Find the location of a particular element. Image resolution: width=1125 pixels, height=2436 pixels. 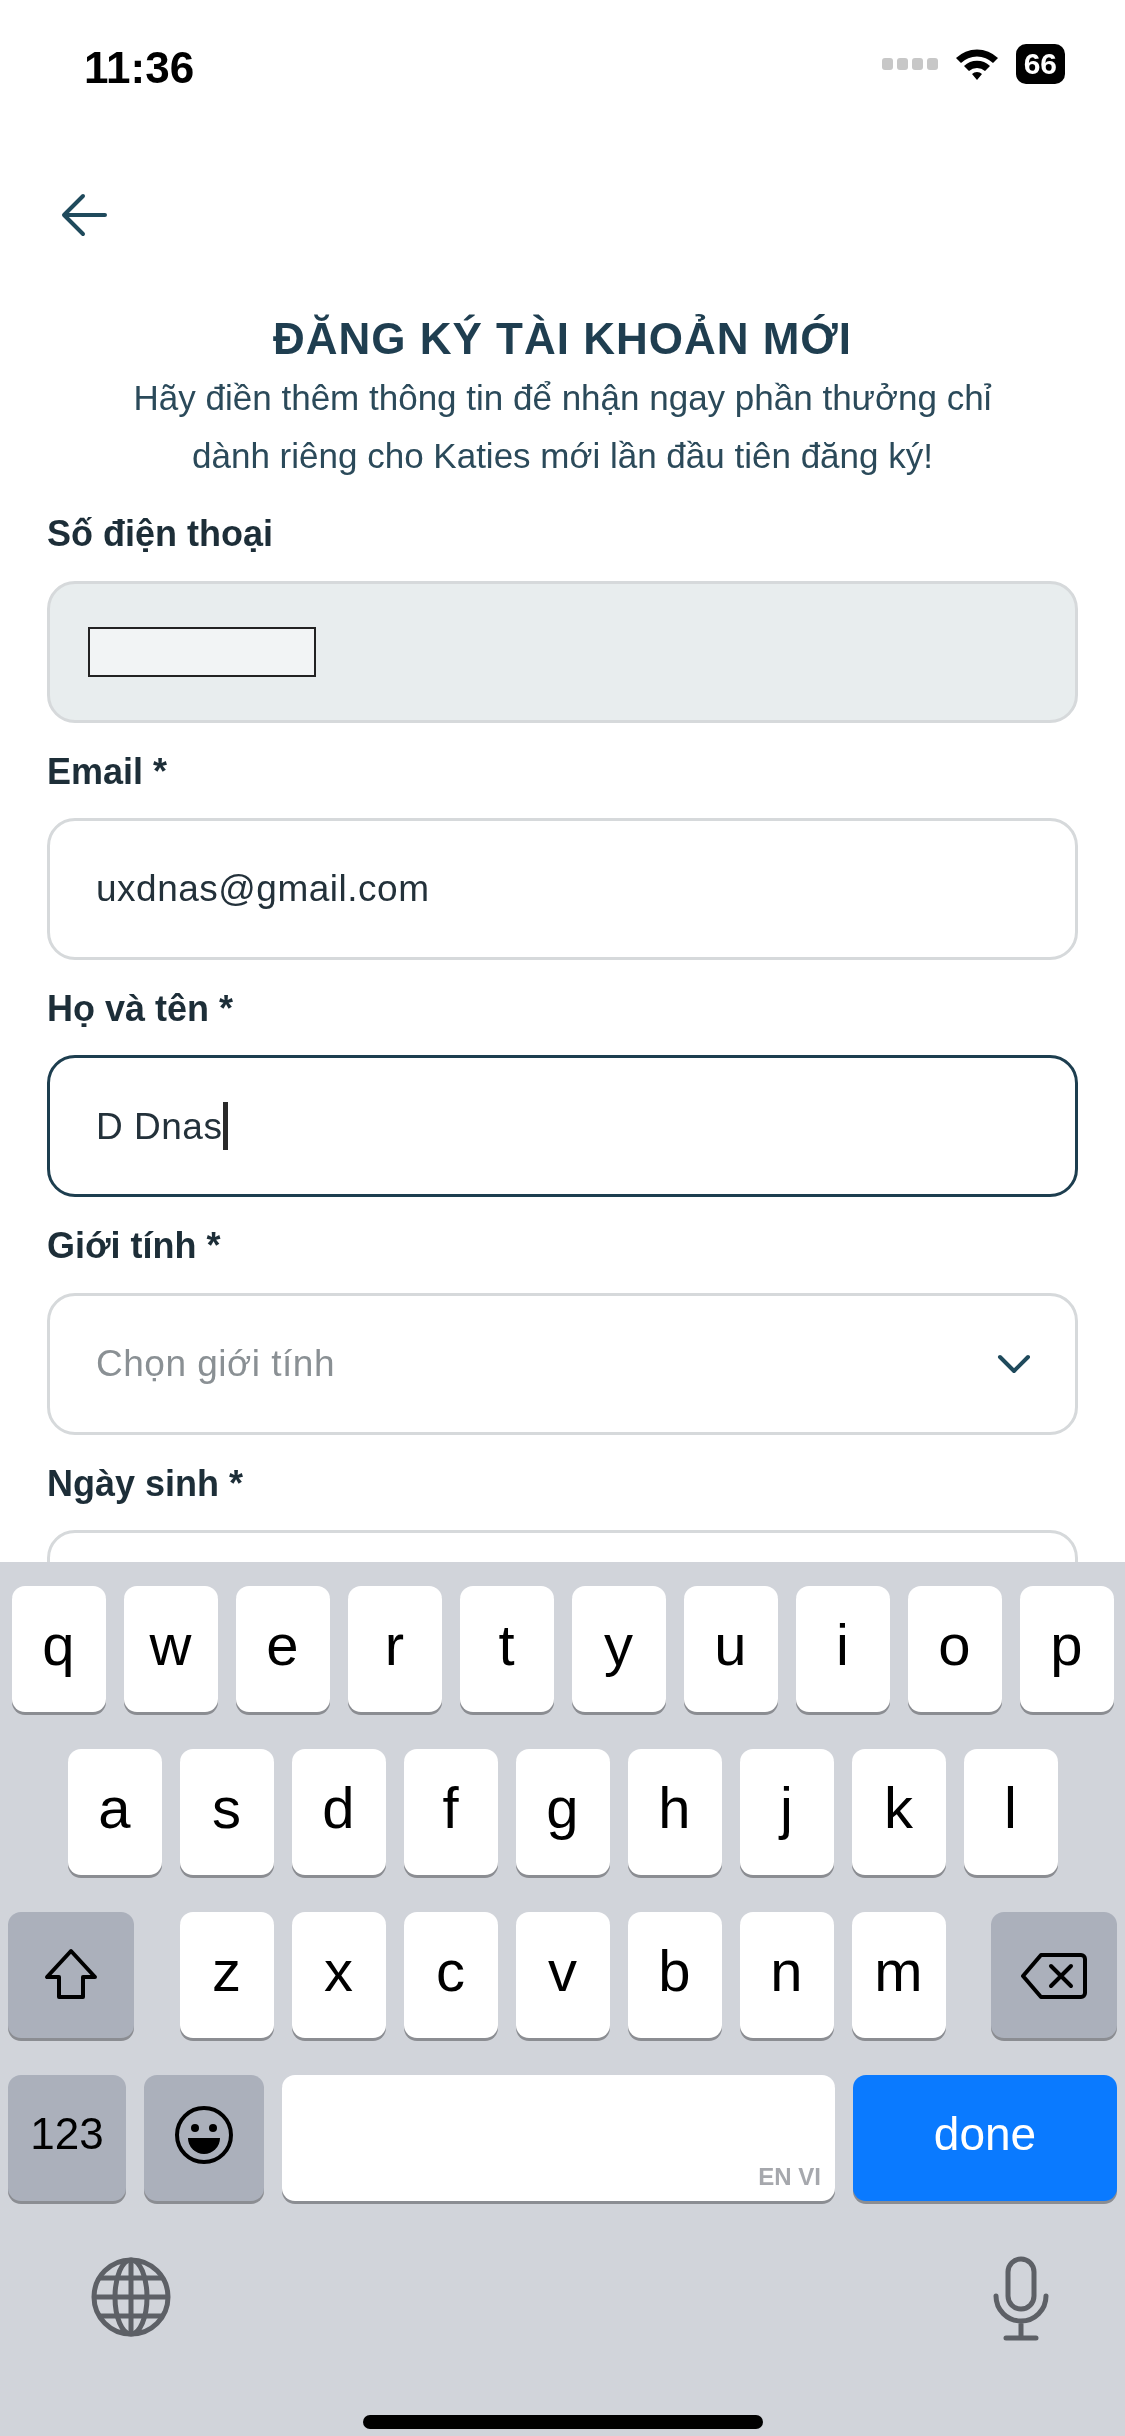

keyboard-key: k is located at coordinates (898, 1812).